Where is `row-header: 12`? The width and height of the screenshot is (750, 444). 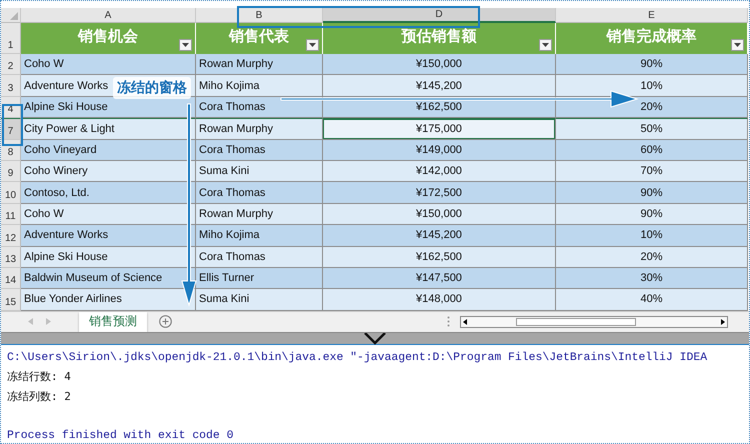
row-header: 12 is located at coordinates (11, 236).